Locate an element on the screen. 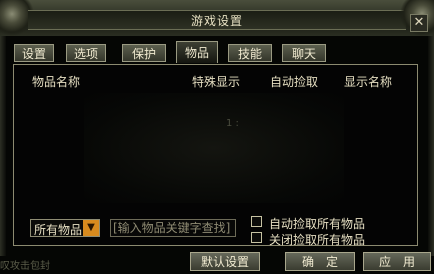  ok-button: 确 定 is located at coordinates (320, 261).